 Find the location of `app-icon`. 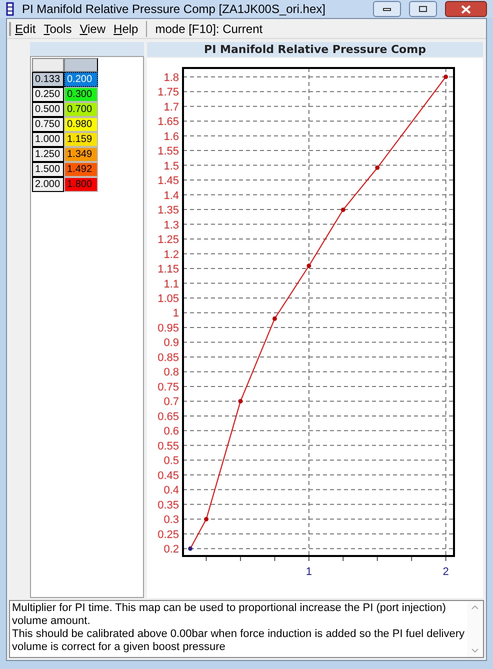

app-icon is located at coordinates (10, 9).